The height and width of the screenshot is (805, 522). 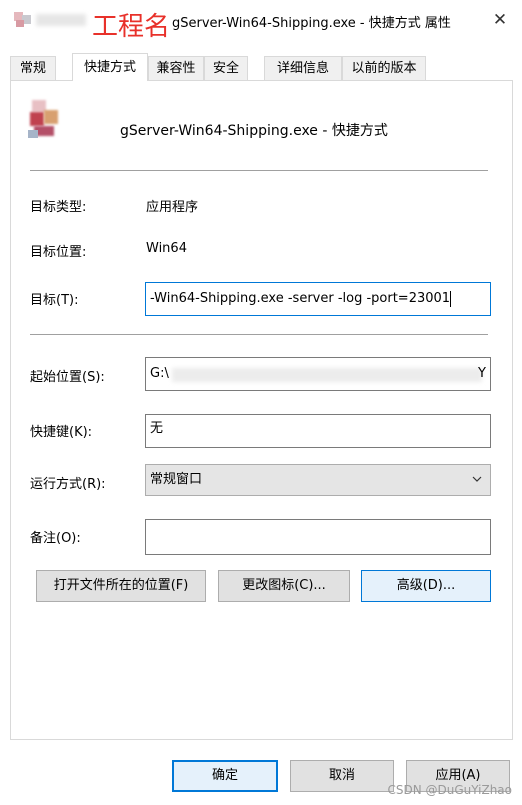 What do you see at coordinates (327, 375) in the screenshot?
I see `redacted-path` at bounding box center [327, 375].